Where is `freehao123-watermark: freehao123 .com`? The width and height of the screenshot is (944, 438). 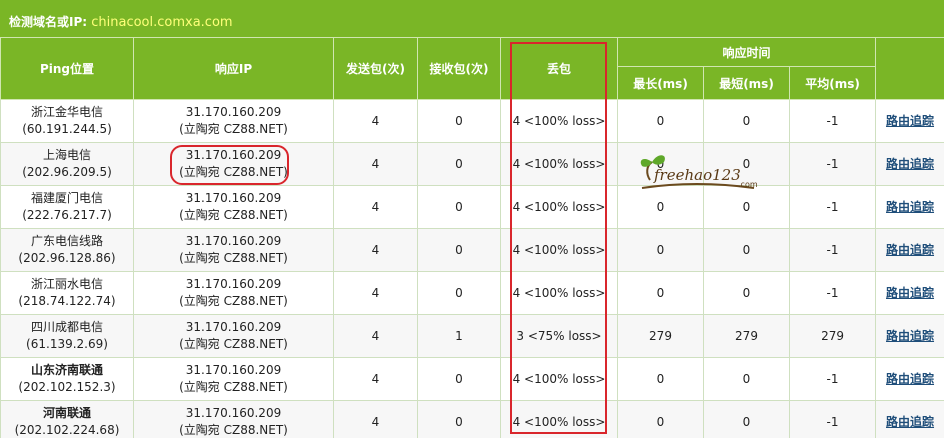
freehao123-watermark: freehao123 .com is located at coordinates (699, 172).